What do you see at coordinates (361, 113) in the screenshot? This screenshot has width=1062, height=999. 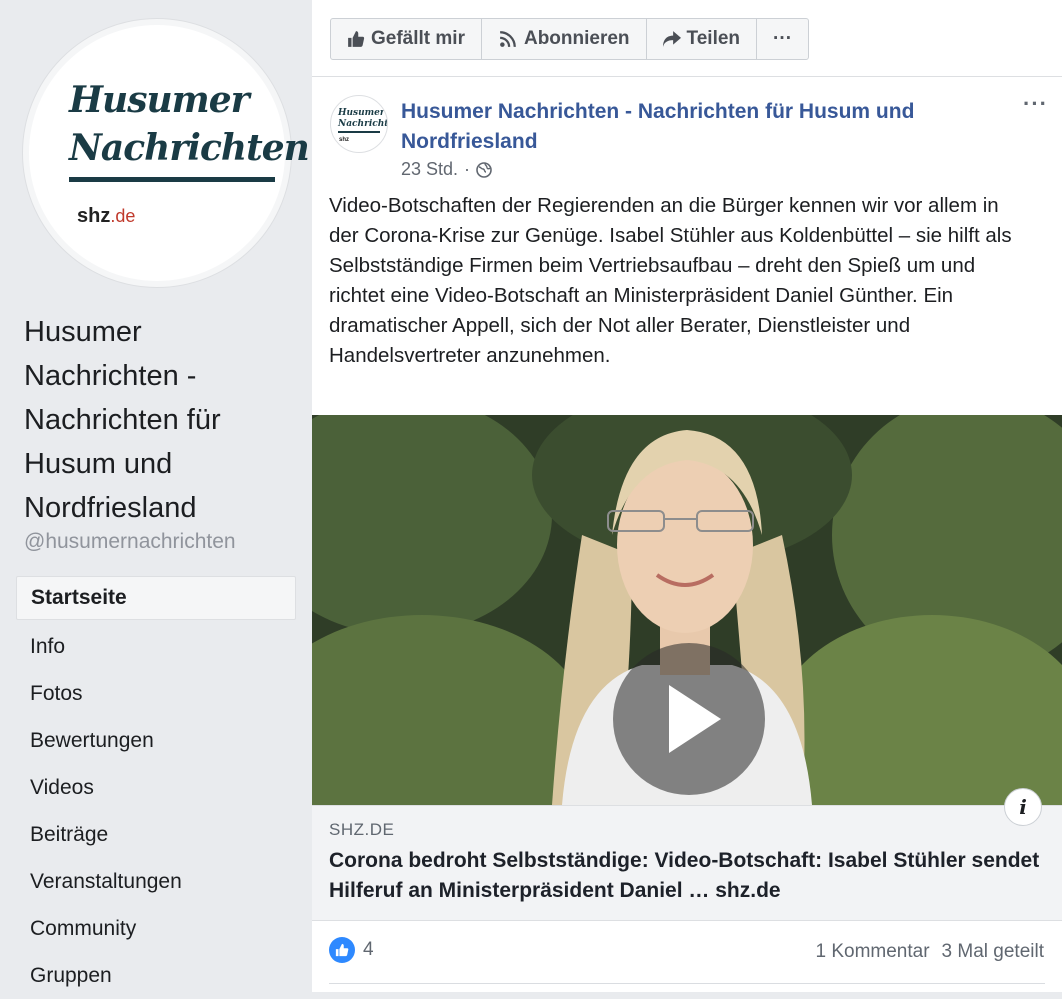 I see `avatar-logo-line1: Husumer` at bounding box center [361, 113].